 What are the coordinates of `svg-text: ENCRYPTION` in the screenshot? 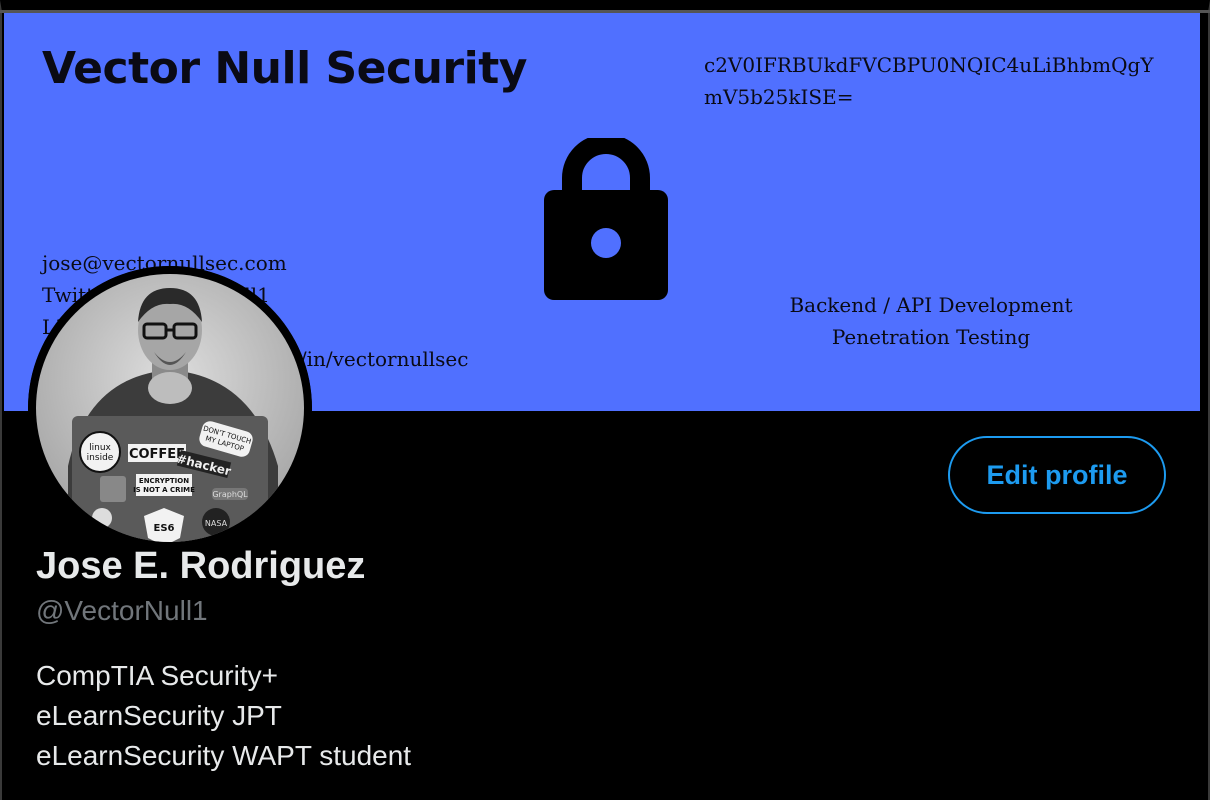 It's located at (164, 481).